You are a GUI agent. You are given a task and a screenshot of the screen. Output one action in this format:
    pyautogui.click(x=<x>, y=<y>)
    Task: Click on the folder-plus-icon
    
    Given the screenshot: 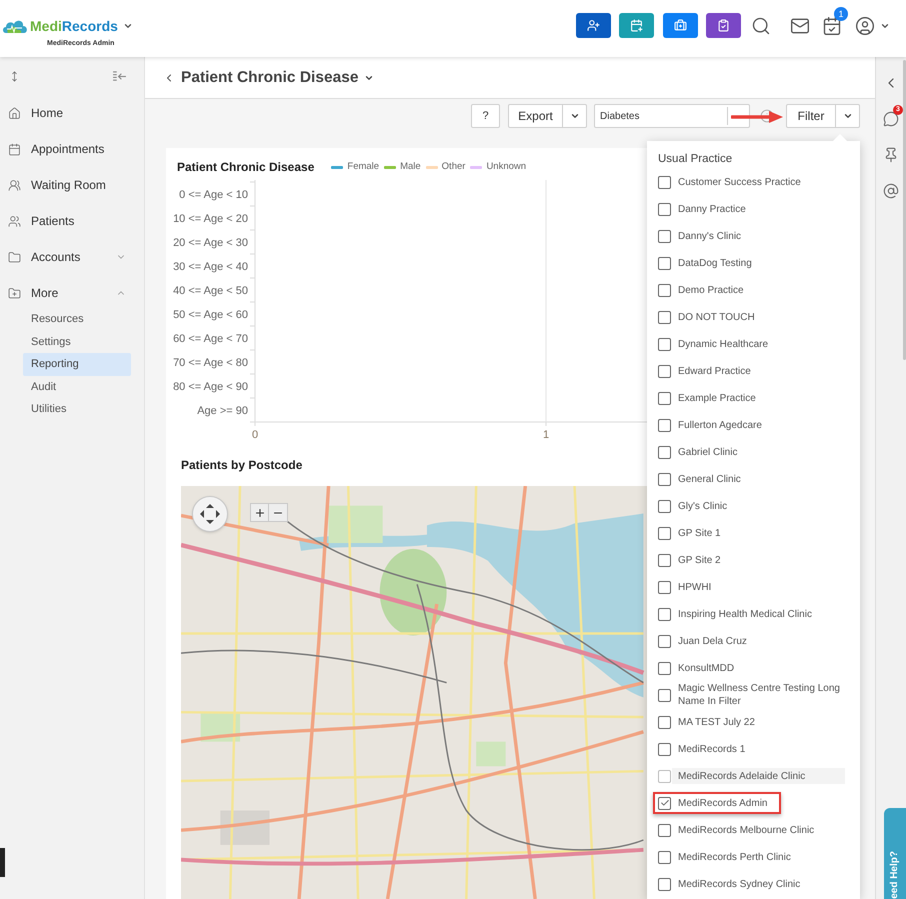 What is the action you would take?
    pyautogui.click(x=14, y=293)
    